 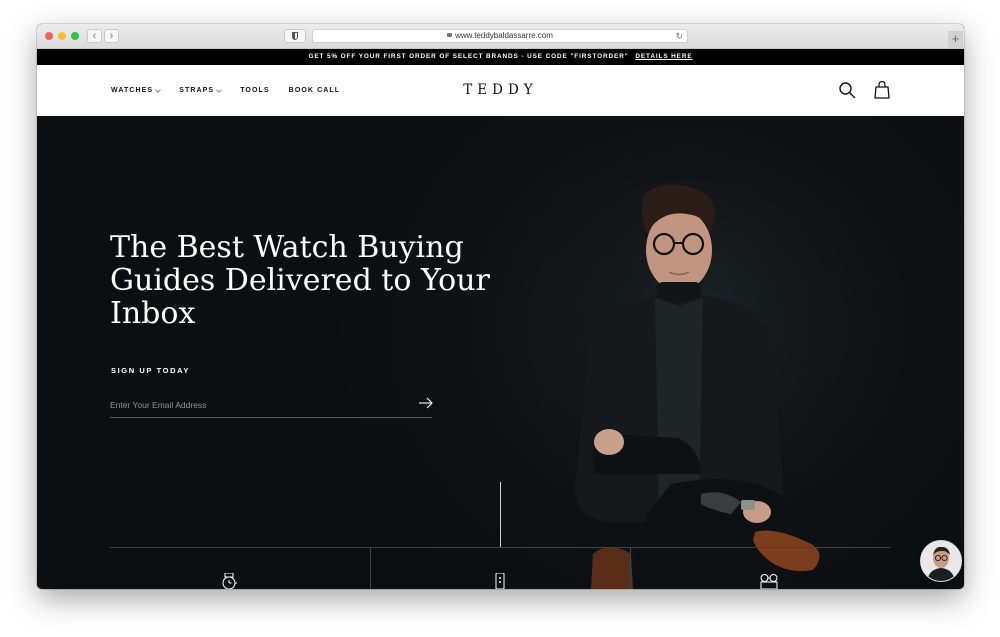 I want to click on address-bar: www.teddybaldassarre.com ↻, so click(x=500, y=36).